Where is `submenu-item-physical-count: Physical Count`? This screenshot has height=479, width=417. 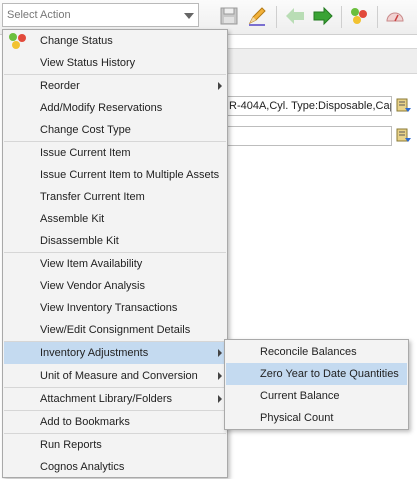
submenu-item-physical-count: Physical Count is located at coordinates (316, 418).